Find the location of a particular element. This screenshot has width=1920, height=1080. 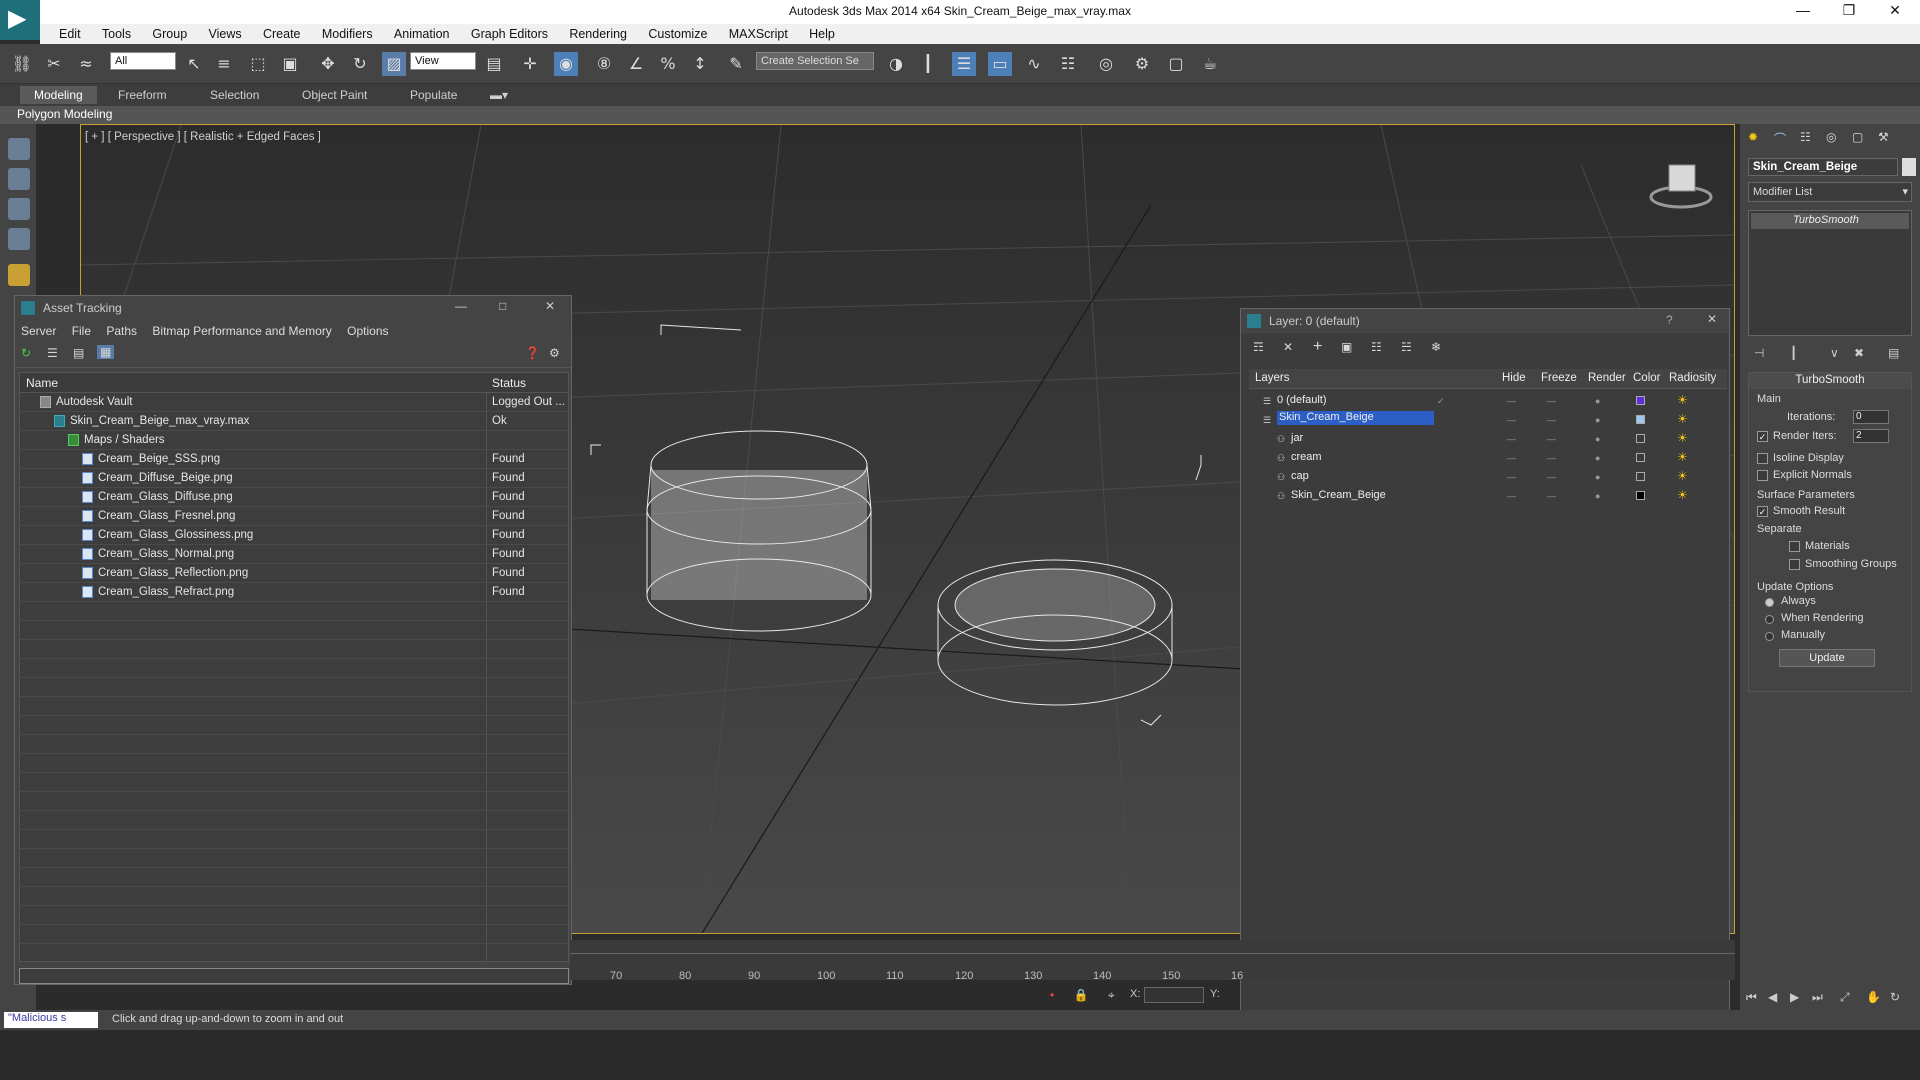

mirror-icon: ◑ is located at coordinates (896, 64).